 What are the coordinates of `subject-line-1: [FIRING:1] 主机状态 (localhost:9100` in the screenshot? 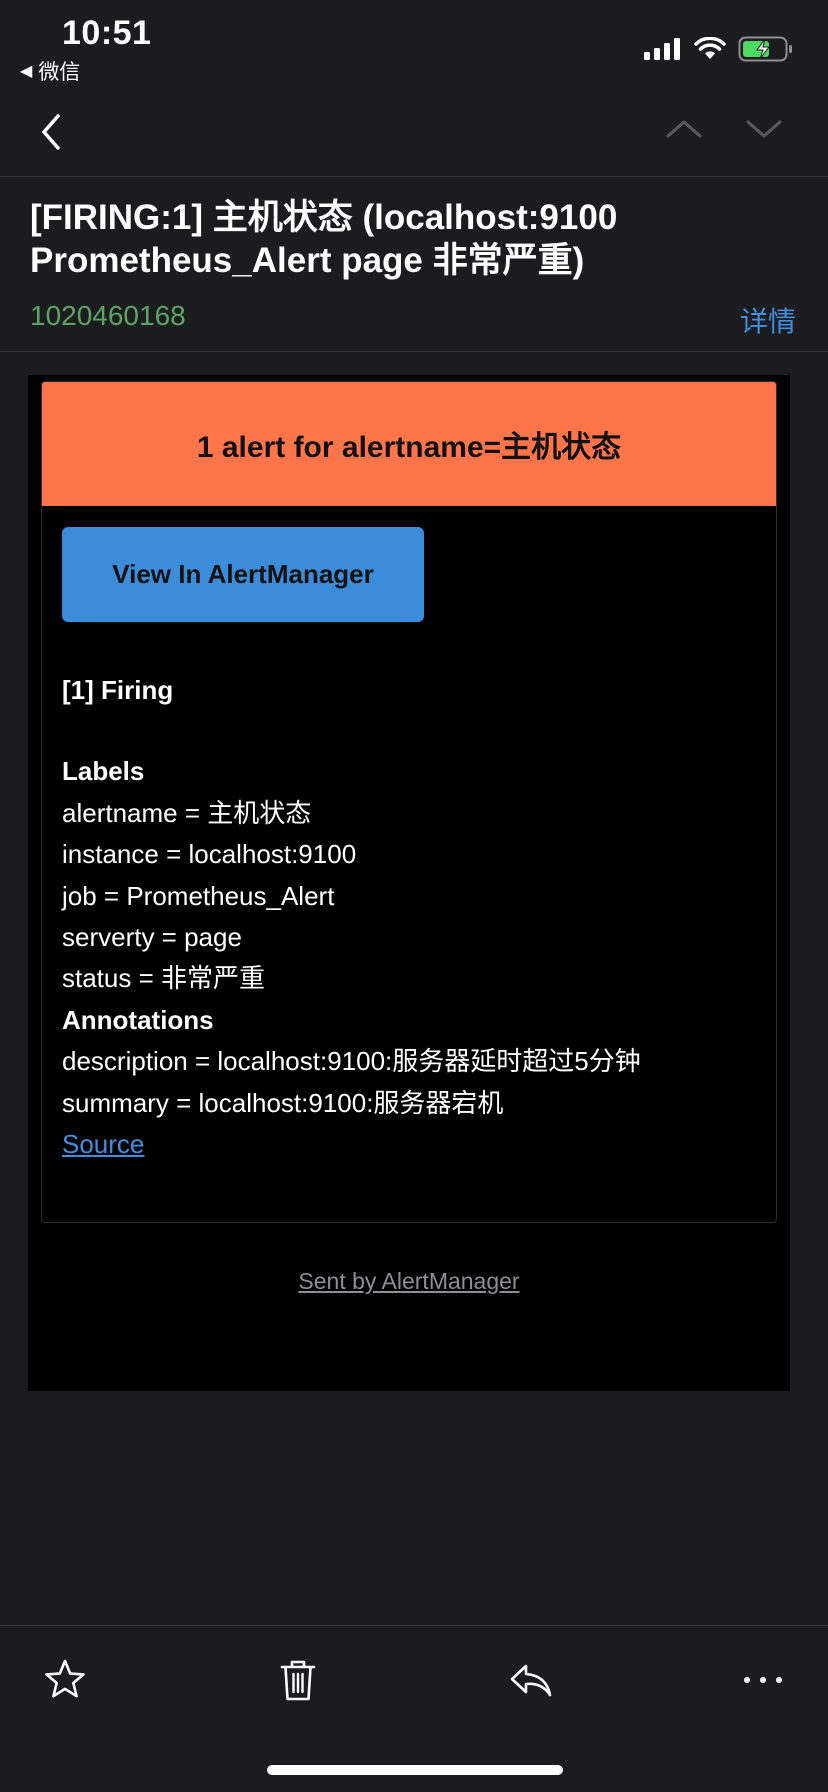 It's located at (324, 217).